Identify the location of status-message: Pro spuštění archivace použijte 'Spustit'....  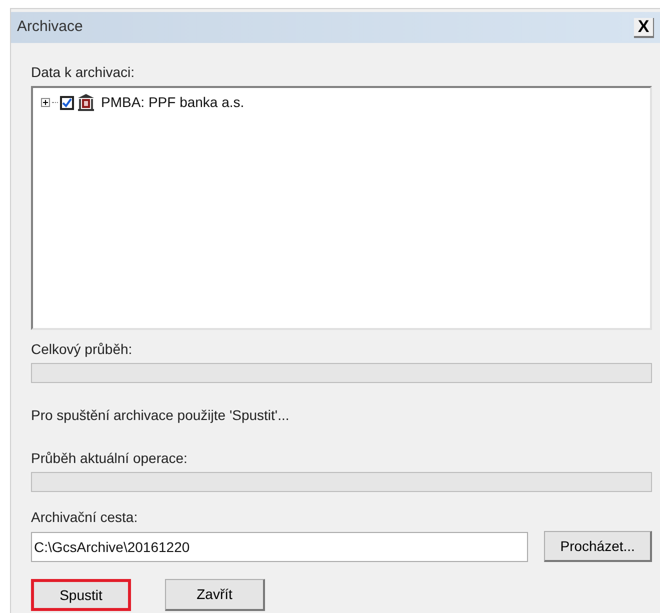
(160, 415).